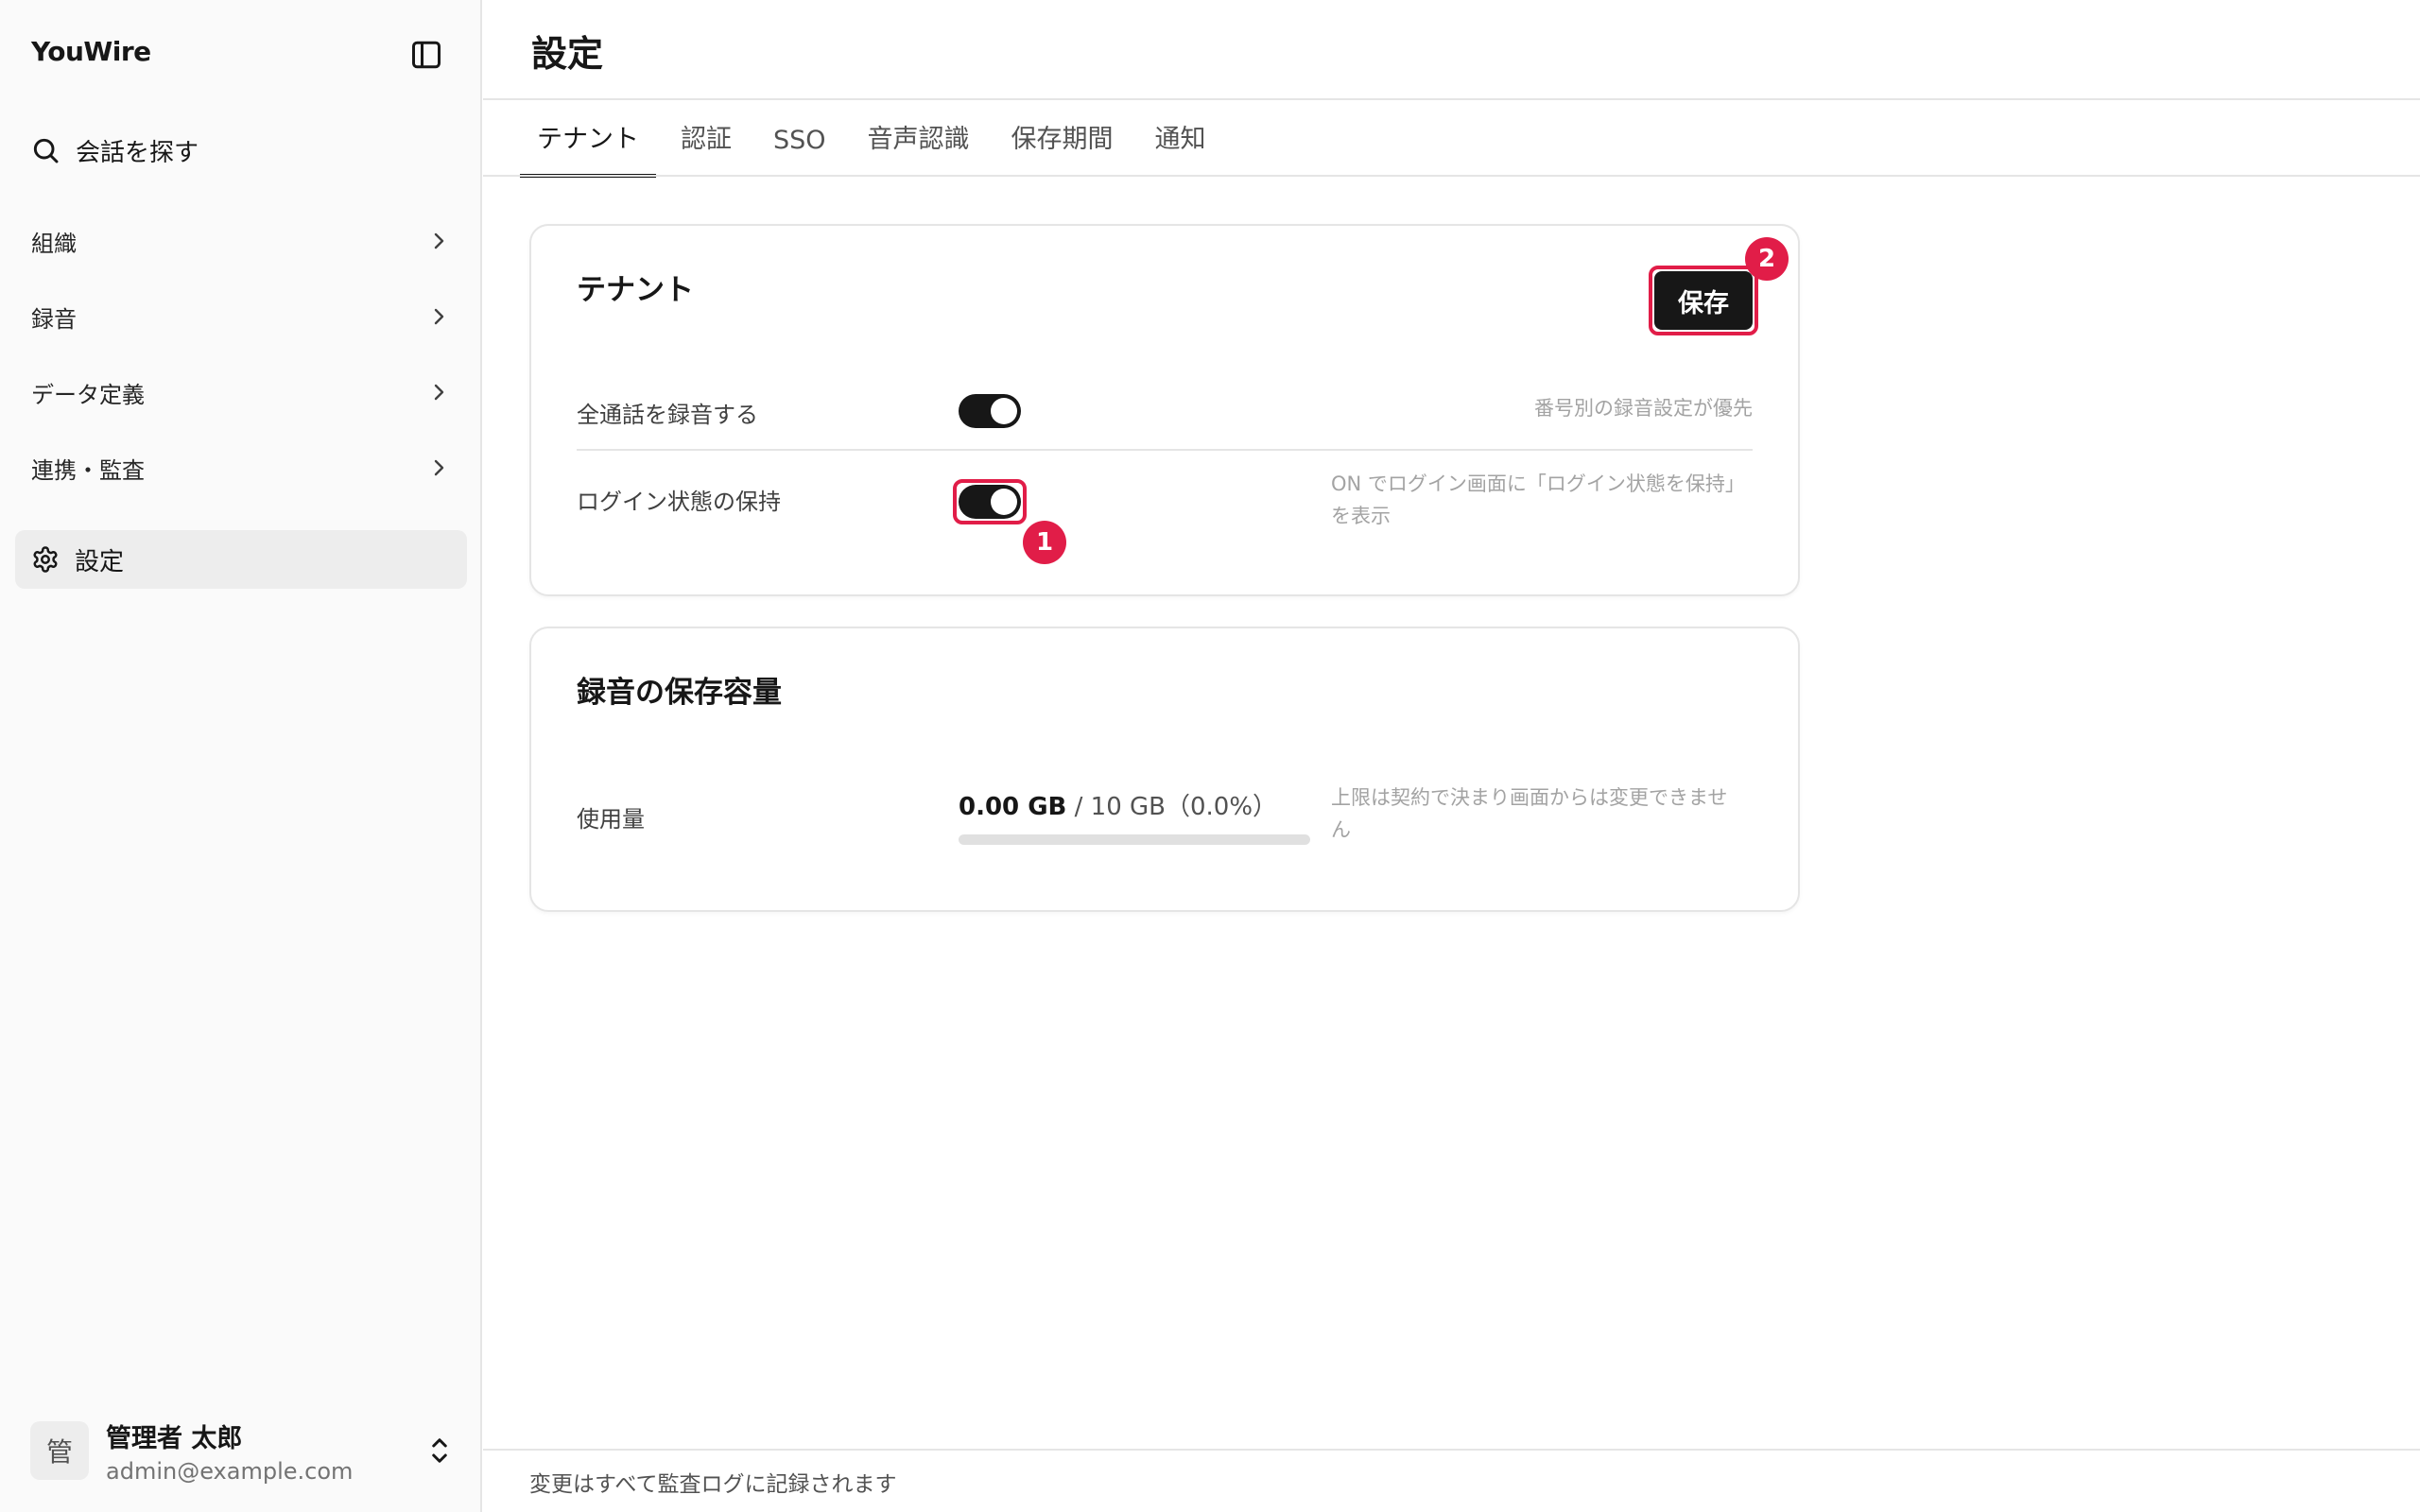 This screenshot has width=2420, height=1512. Describe the element at coordinates (1165, 450) in the screenshot. I see `row-divider` at that location.